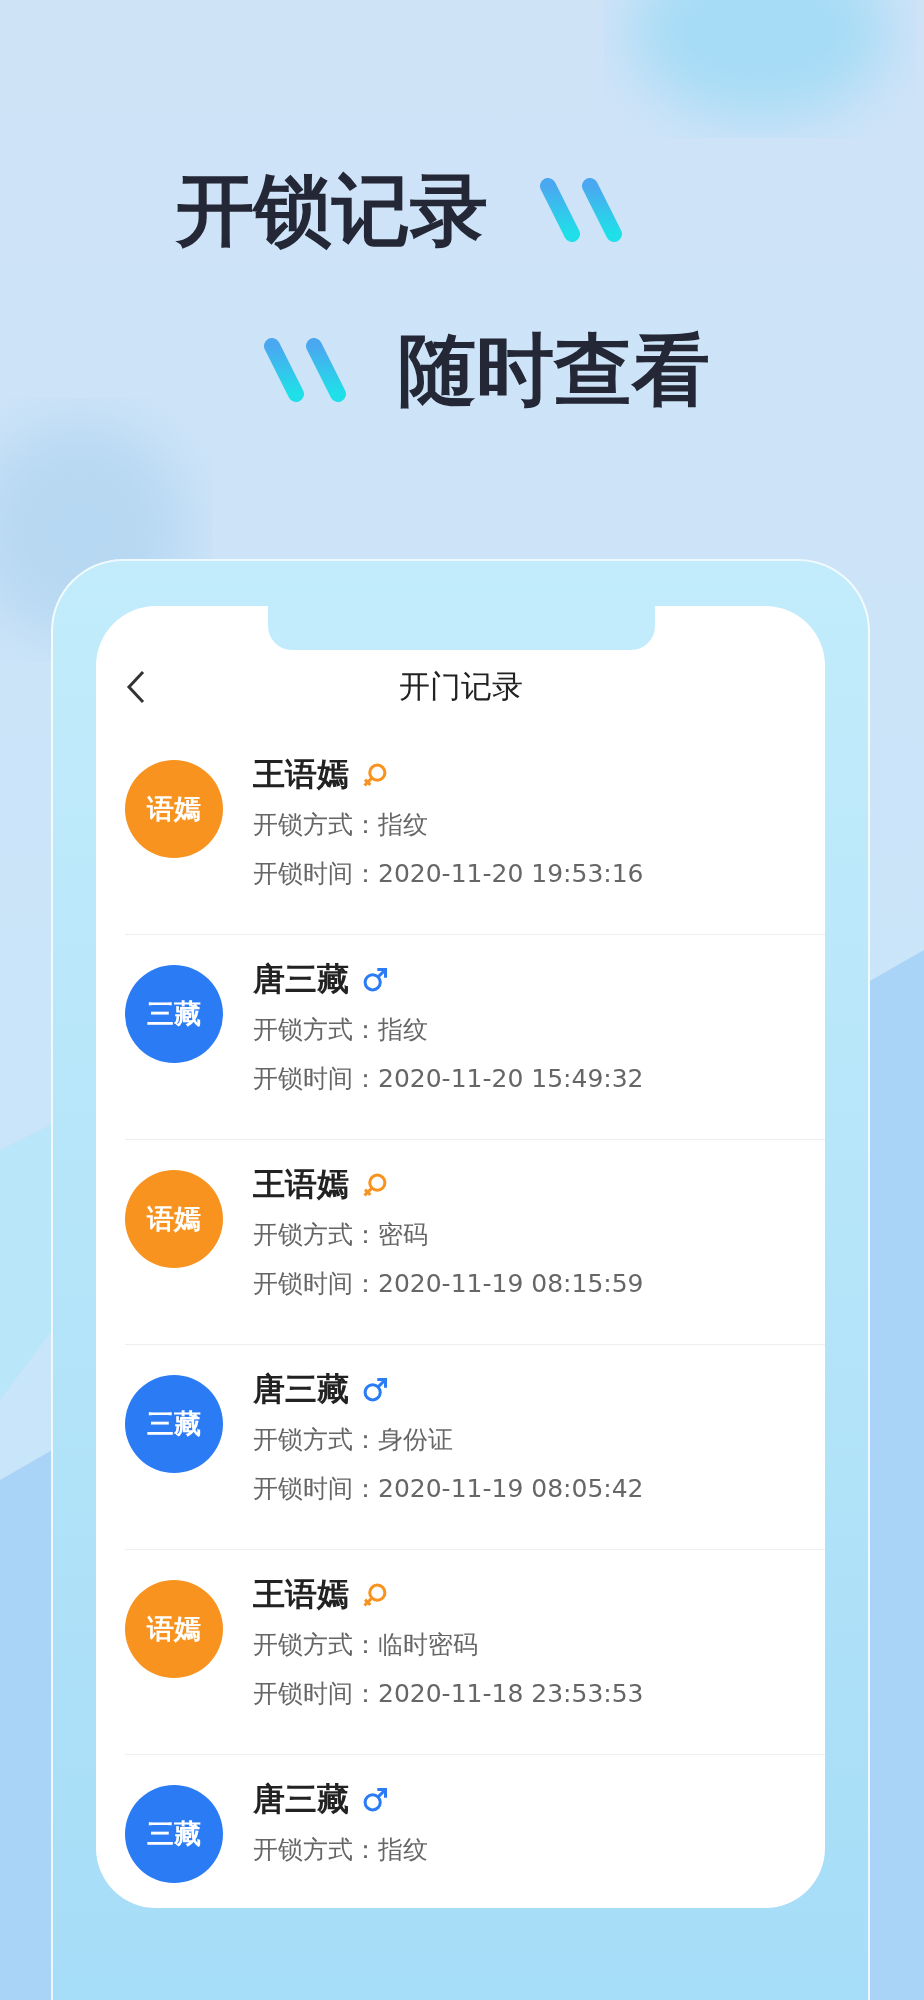  What do you see at coordinates (448, 1079) in the screenshot?
I see `unlock-time: 开锁时间：2020-11-20 15:49:32` at bounding box center [448, 1079].